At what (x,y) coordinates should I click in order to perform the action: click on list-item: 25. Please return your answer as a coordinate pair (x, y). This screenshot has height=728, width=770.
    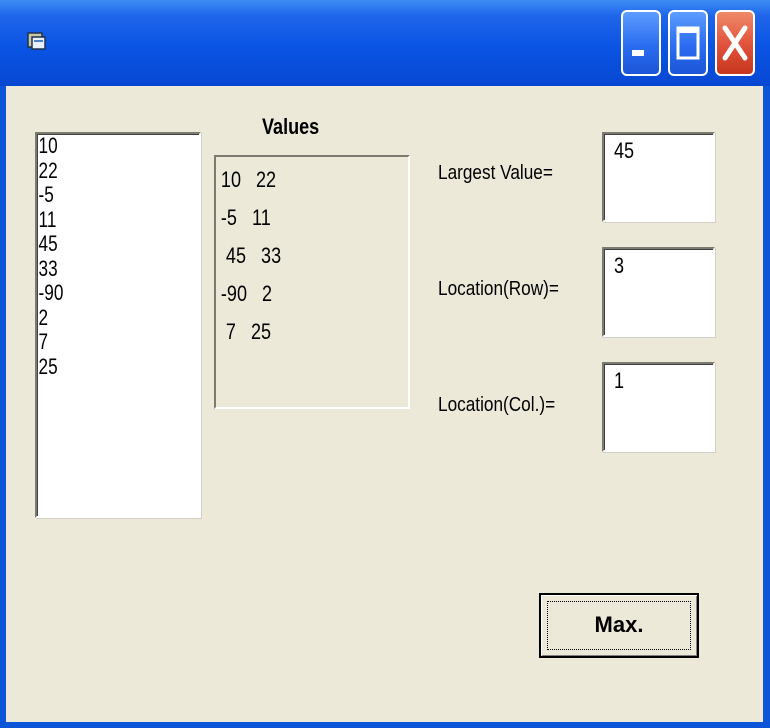
    Looking at the image, I should click on (100, 367).